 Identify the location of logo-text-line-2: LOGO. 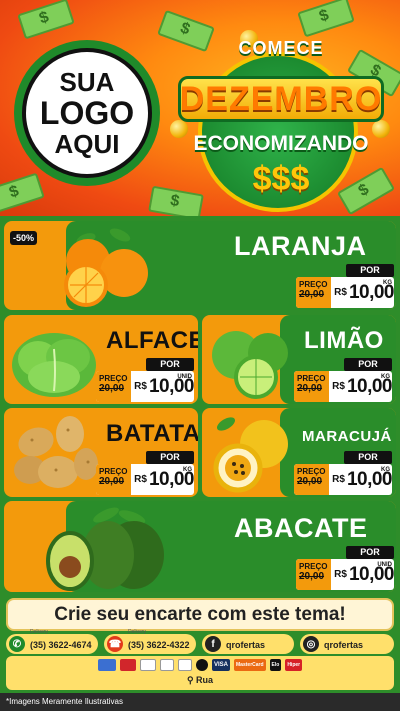
(87, 112).